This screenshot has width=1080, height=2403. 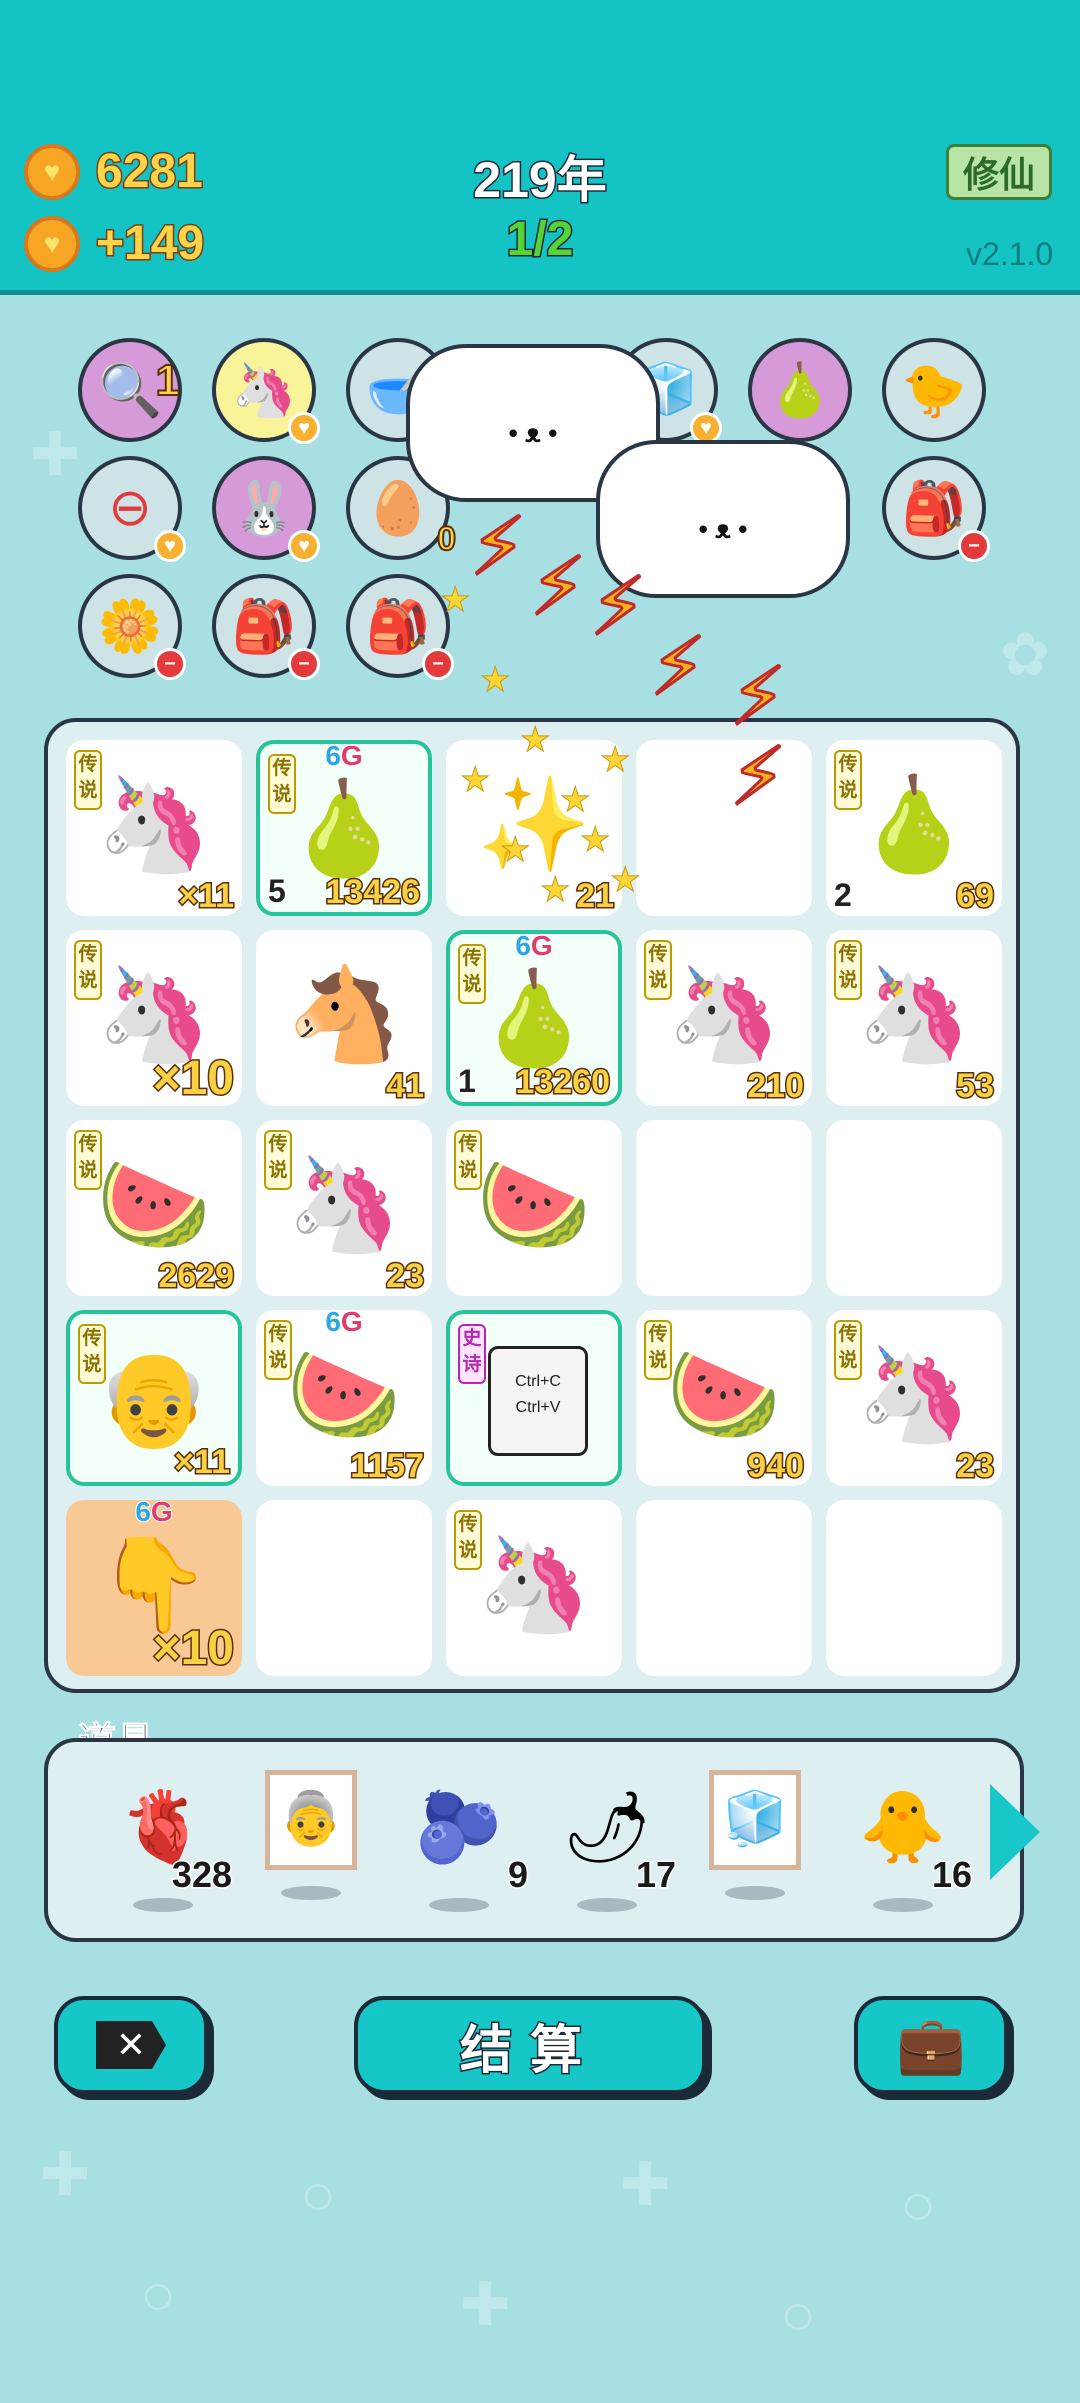 I want to click on tool-count: 16, so click(x=951, y=1875).